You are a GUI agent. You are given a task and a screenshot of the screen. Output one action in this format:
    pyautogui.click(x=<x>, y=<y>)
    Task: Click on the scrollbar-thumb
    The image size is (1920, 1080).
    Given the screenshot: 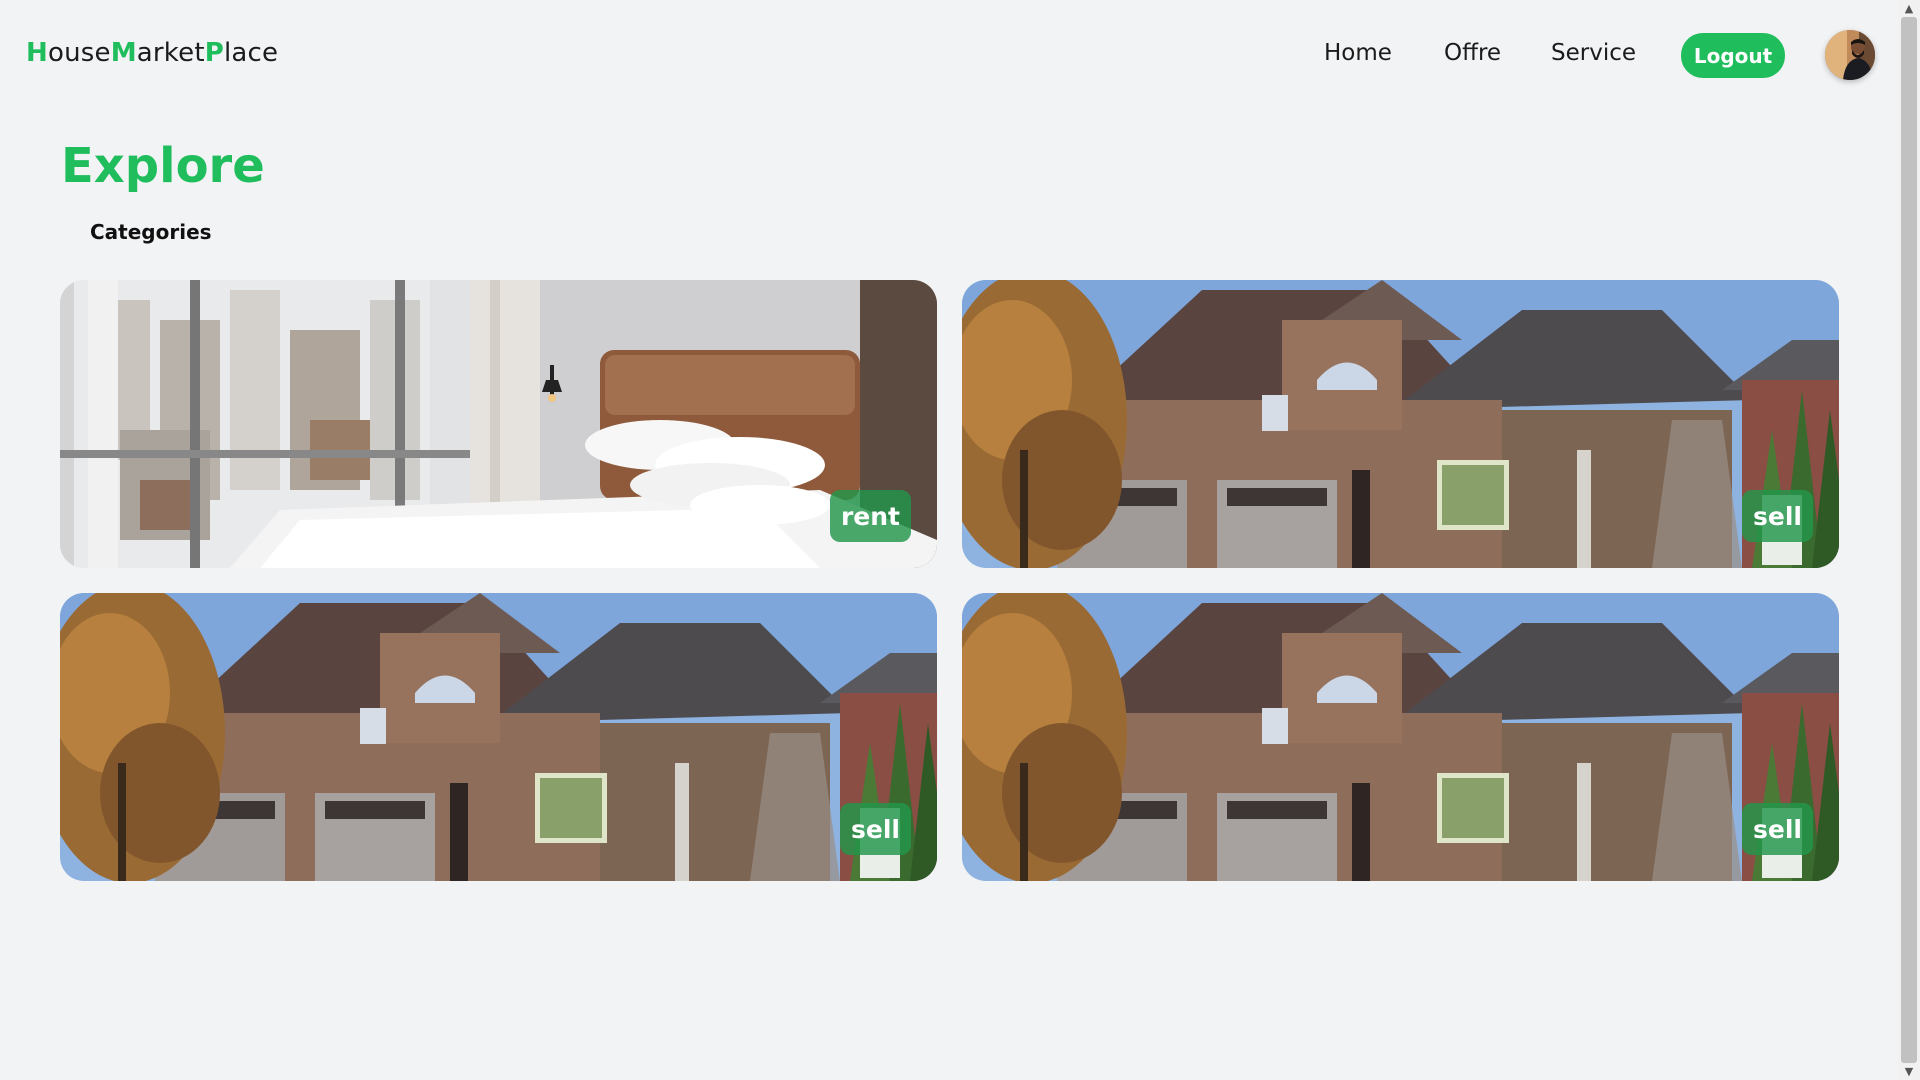 What is the action you would take?
    pyautogui.click(x=1909, y=540)
    